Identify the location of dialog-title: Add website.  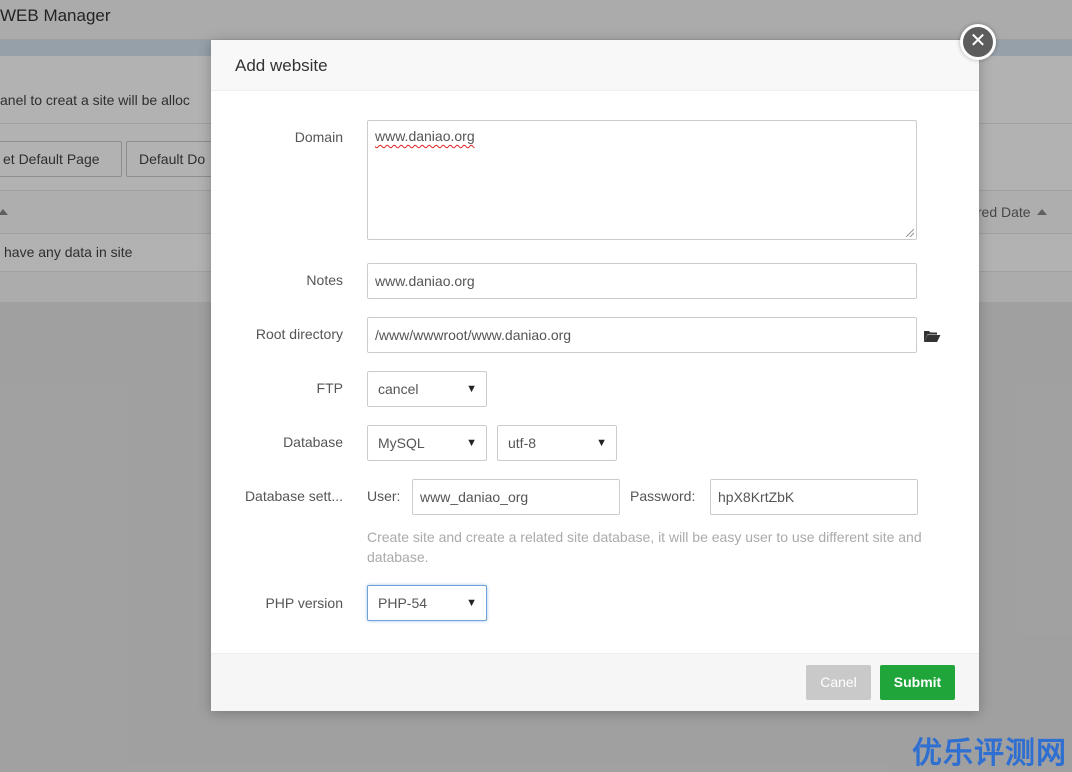
(281, 65).